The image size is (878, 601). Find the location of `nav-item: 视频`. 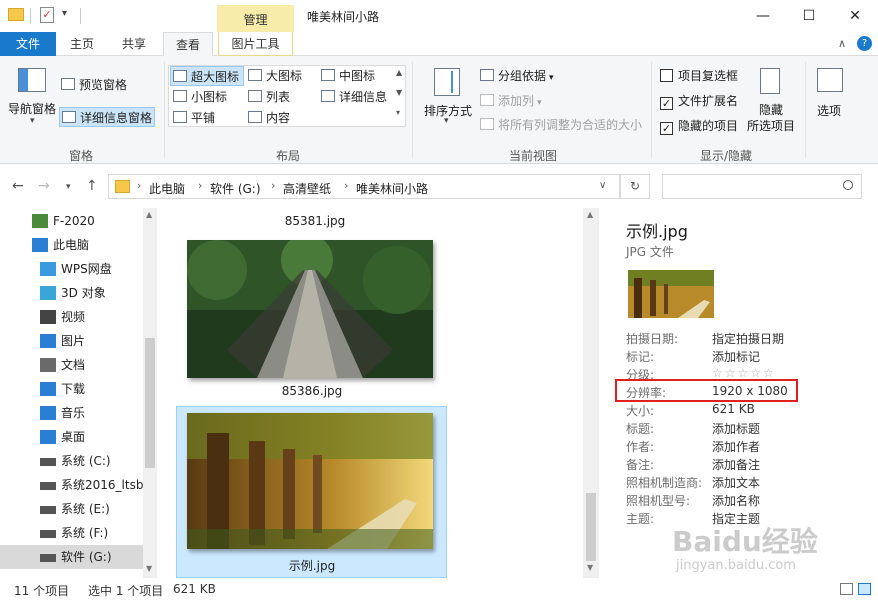

nav-item: 视频 is located at coordinates (71, 317).